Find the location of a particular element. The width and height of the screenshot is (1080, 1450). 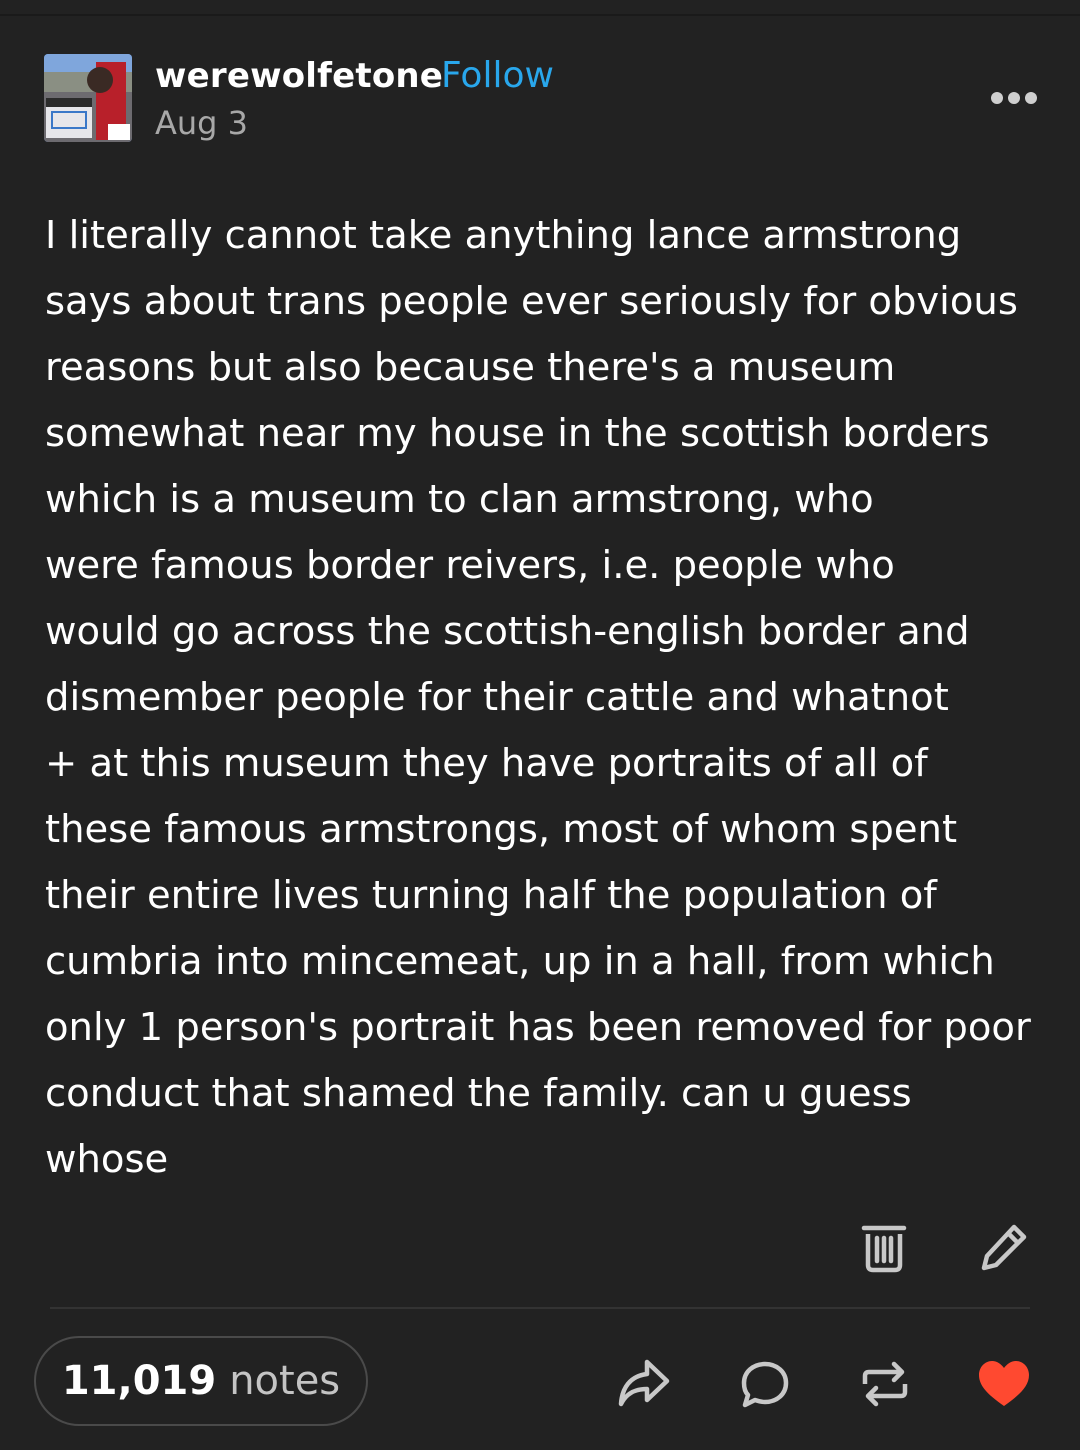

pencil-icon is located at coordinates (1004, 1247).